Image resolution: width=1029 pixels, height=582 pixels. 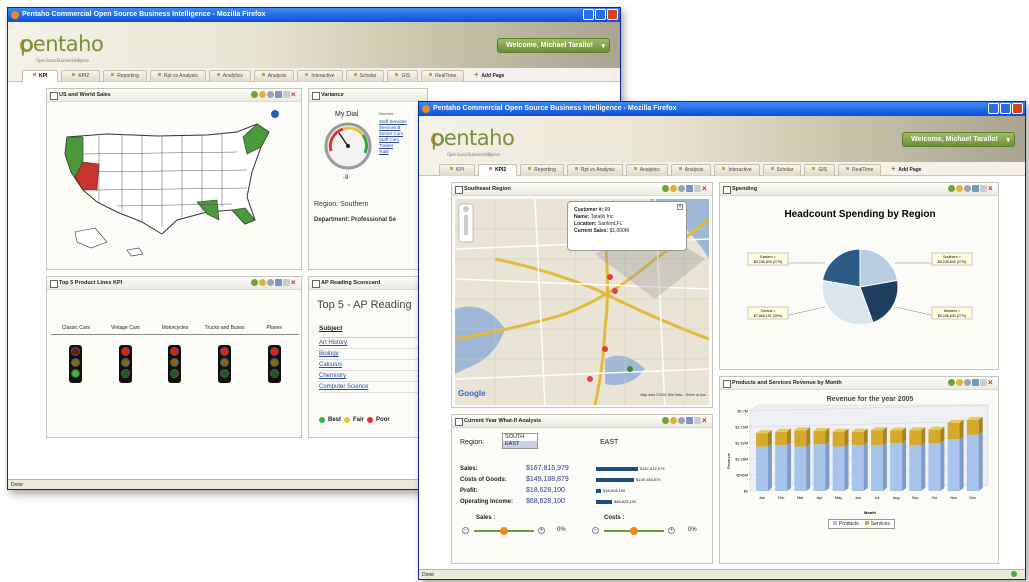 What do you see at coordinates (585, 224) in the screenshot?
I see `popup-key: Location:` at bounding box center [585, 224].